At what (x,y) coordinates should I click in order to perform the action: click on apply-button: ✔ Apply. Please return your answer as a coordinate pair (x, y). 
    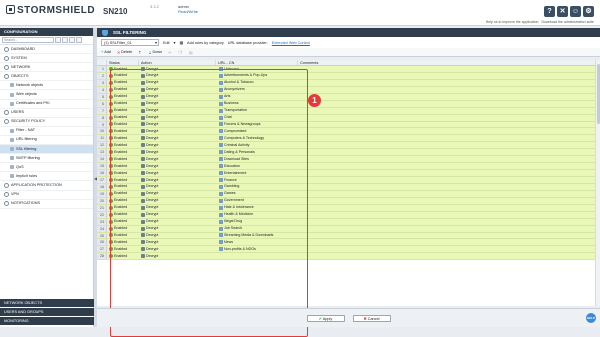
    Looking at the image, I should click on (325, 318).